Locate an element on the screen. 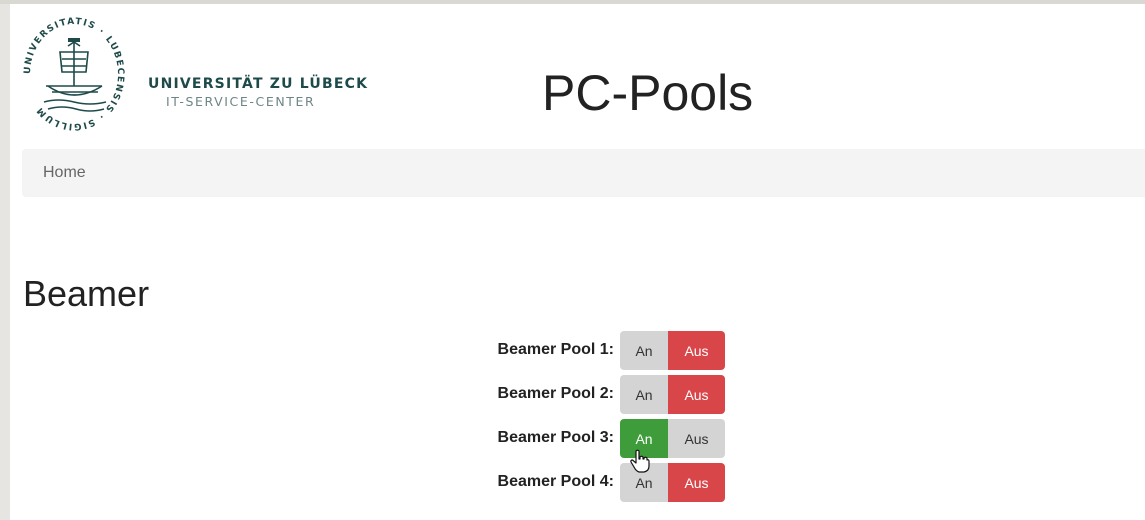 This screenshot has width=1145, height=520. university-seal-icon: UNIVERSITATIS · LUBECENSIS · SIGILLUM is located at coordinates (73, 74).